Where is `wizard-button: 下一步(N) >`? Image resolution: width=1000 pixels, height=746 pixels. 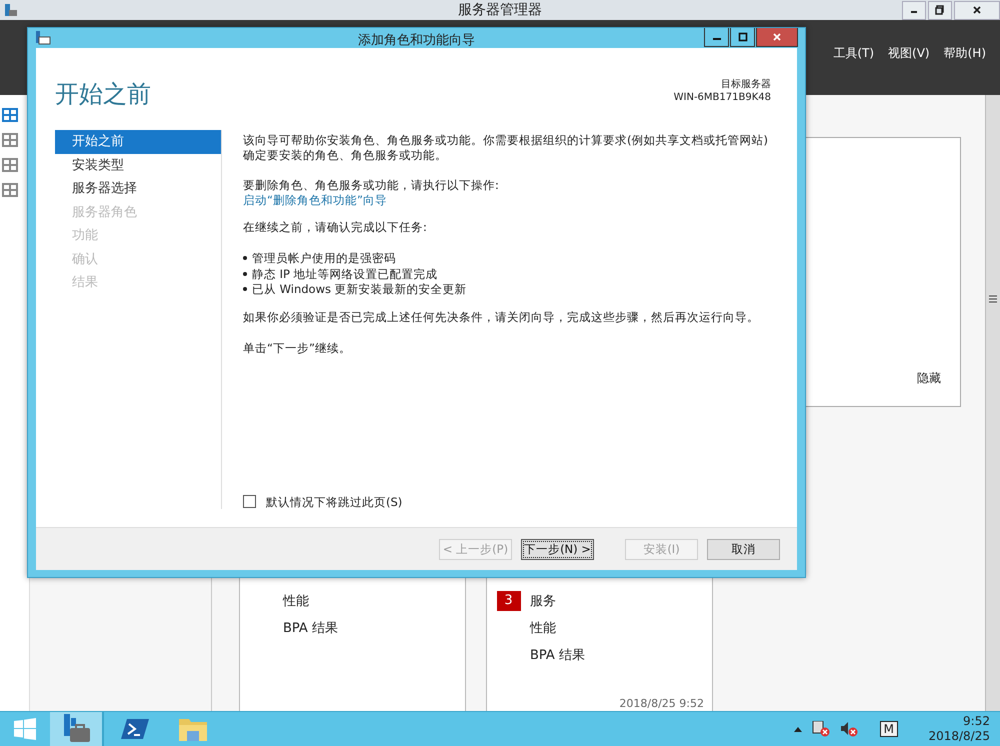 wizard-button: 下一步(N) > is located at coordinates (557, 549).